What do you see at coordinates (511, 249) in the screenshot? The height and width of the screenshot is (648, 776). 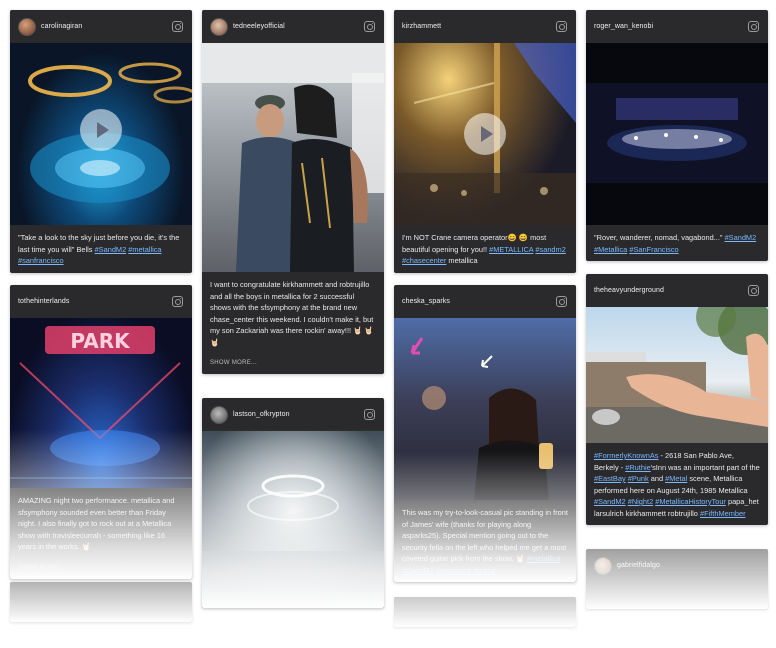 I see `hashtag-link: #METALLICA` at bounding box center [511, 249].